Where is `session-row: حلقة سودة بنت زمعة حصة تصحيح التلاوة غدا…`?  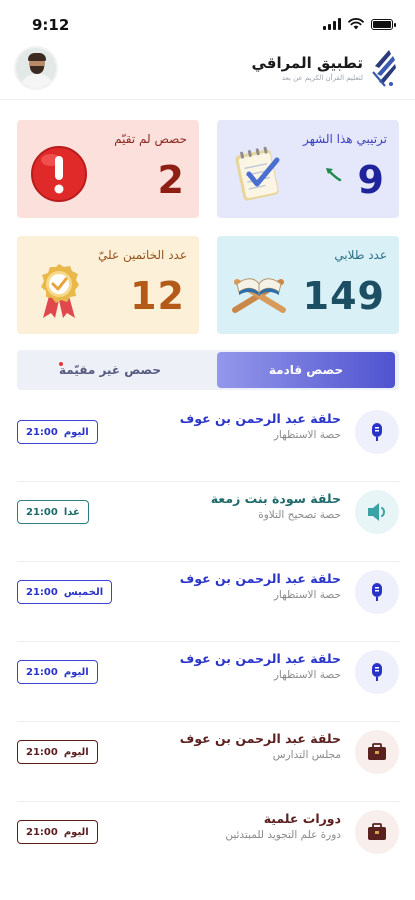
session-row: حلقة سودة بنت زمعة حصة تصحيح التلاوة غدا… is located at coordinates (208, 517).